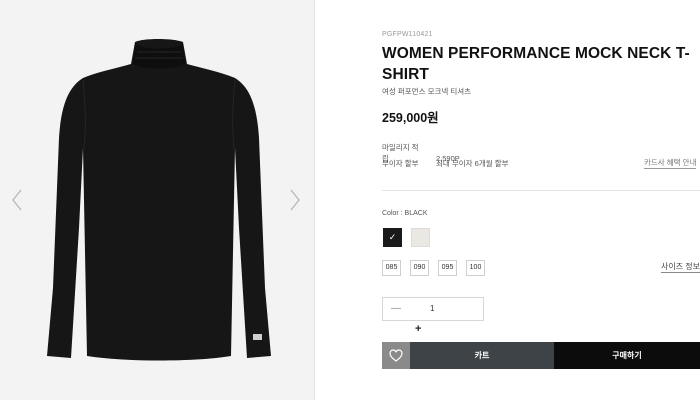  I want to click on heart-icon, so click(396, 355).